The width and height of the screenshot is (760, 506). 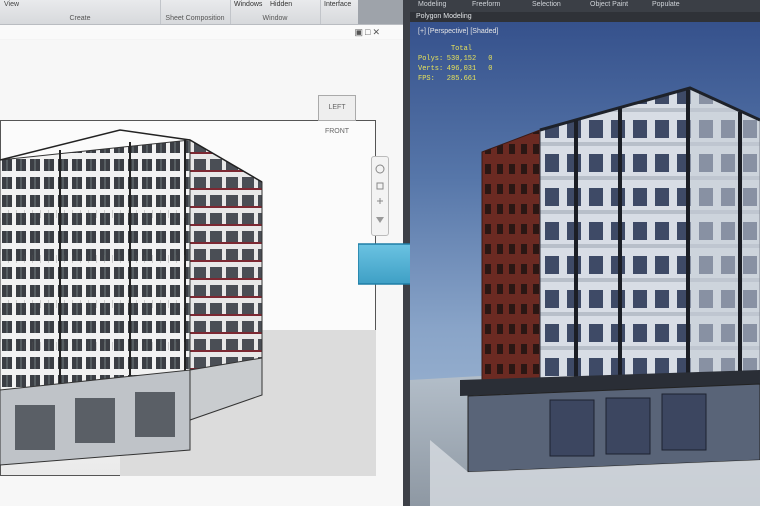 What do you see at coordinates (80, 18) in the screenshot?
I see `ribbon-group-label: Create` at bounding box center [80, 18].